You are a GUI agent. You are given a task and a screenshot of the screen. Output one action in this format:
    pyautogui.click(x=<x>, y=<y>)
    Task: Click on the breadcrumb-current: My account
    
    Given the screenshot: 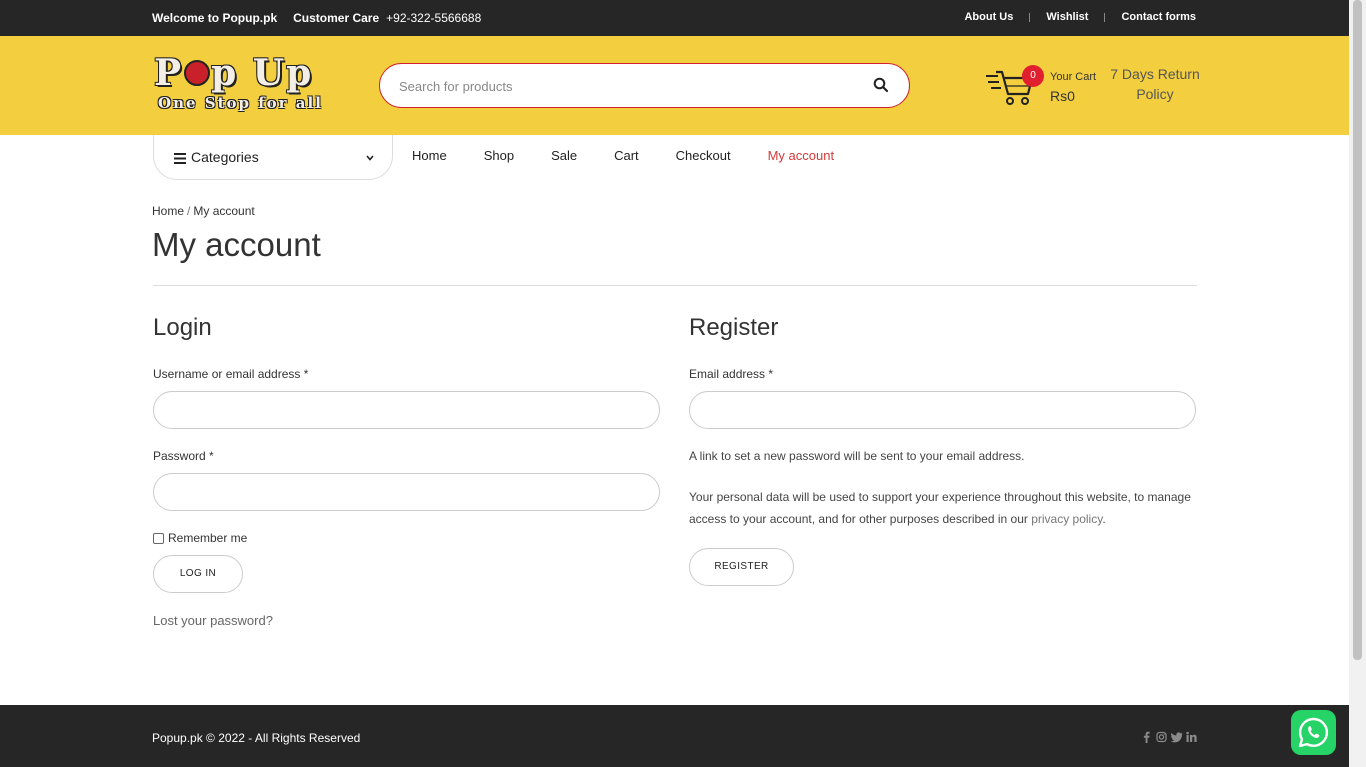 What is the action you would take?
    pyautogui.click(x=224, y=211)
    